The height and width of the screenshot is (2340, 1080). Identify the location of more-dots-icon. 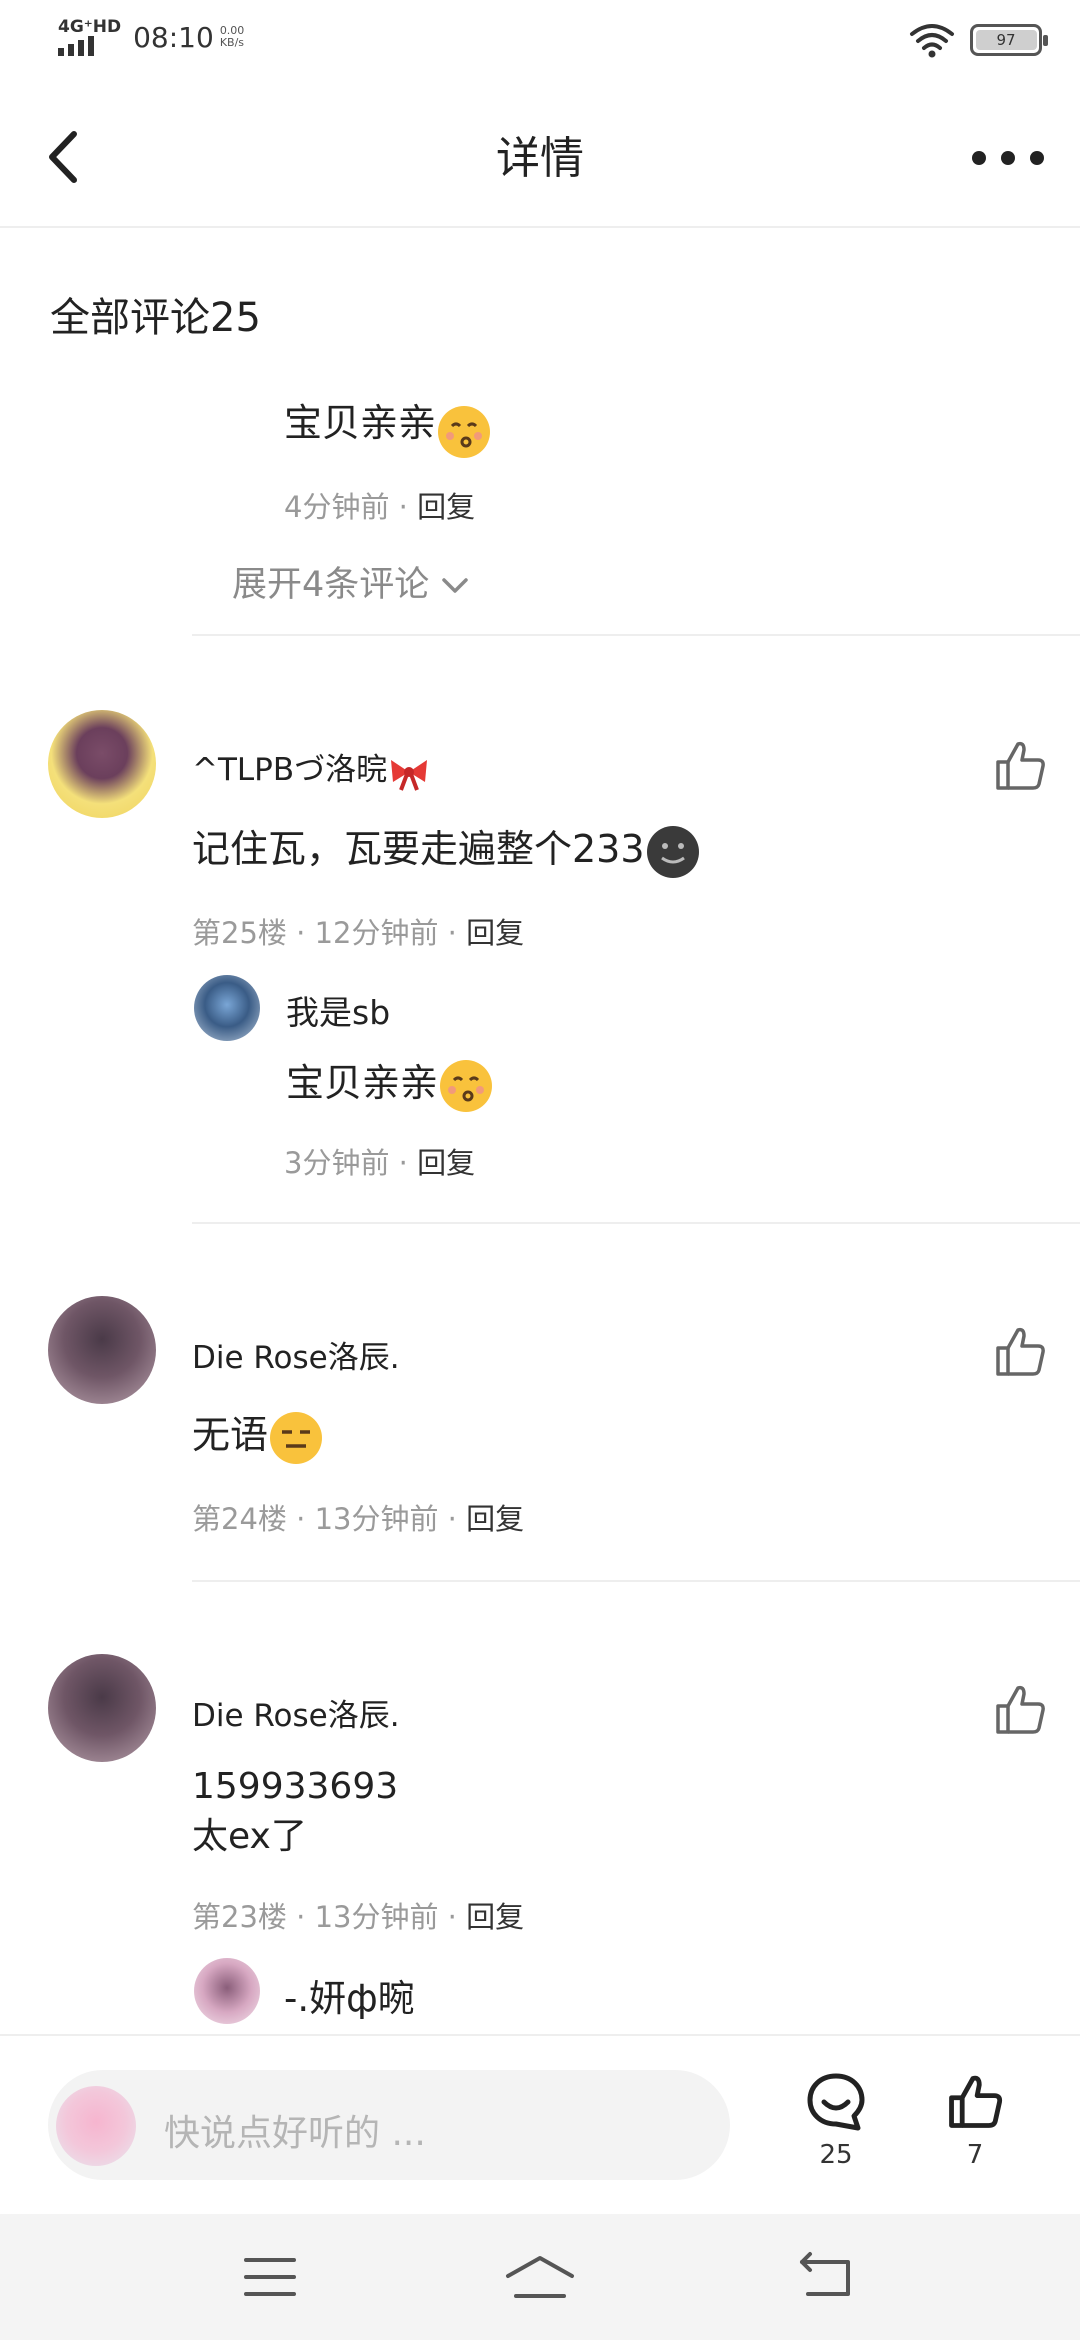
(1008, 158).